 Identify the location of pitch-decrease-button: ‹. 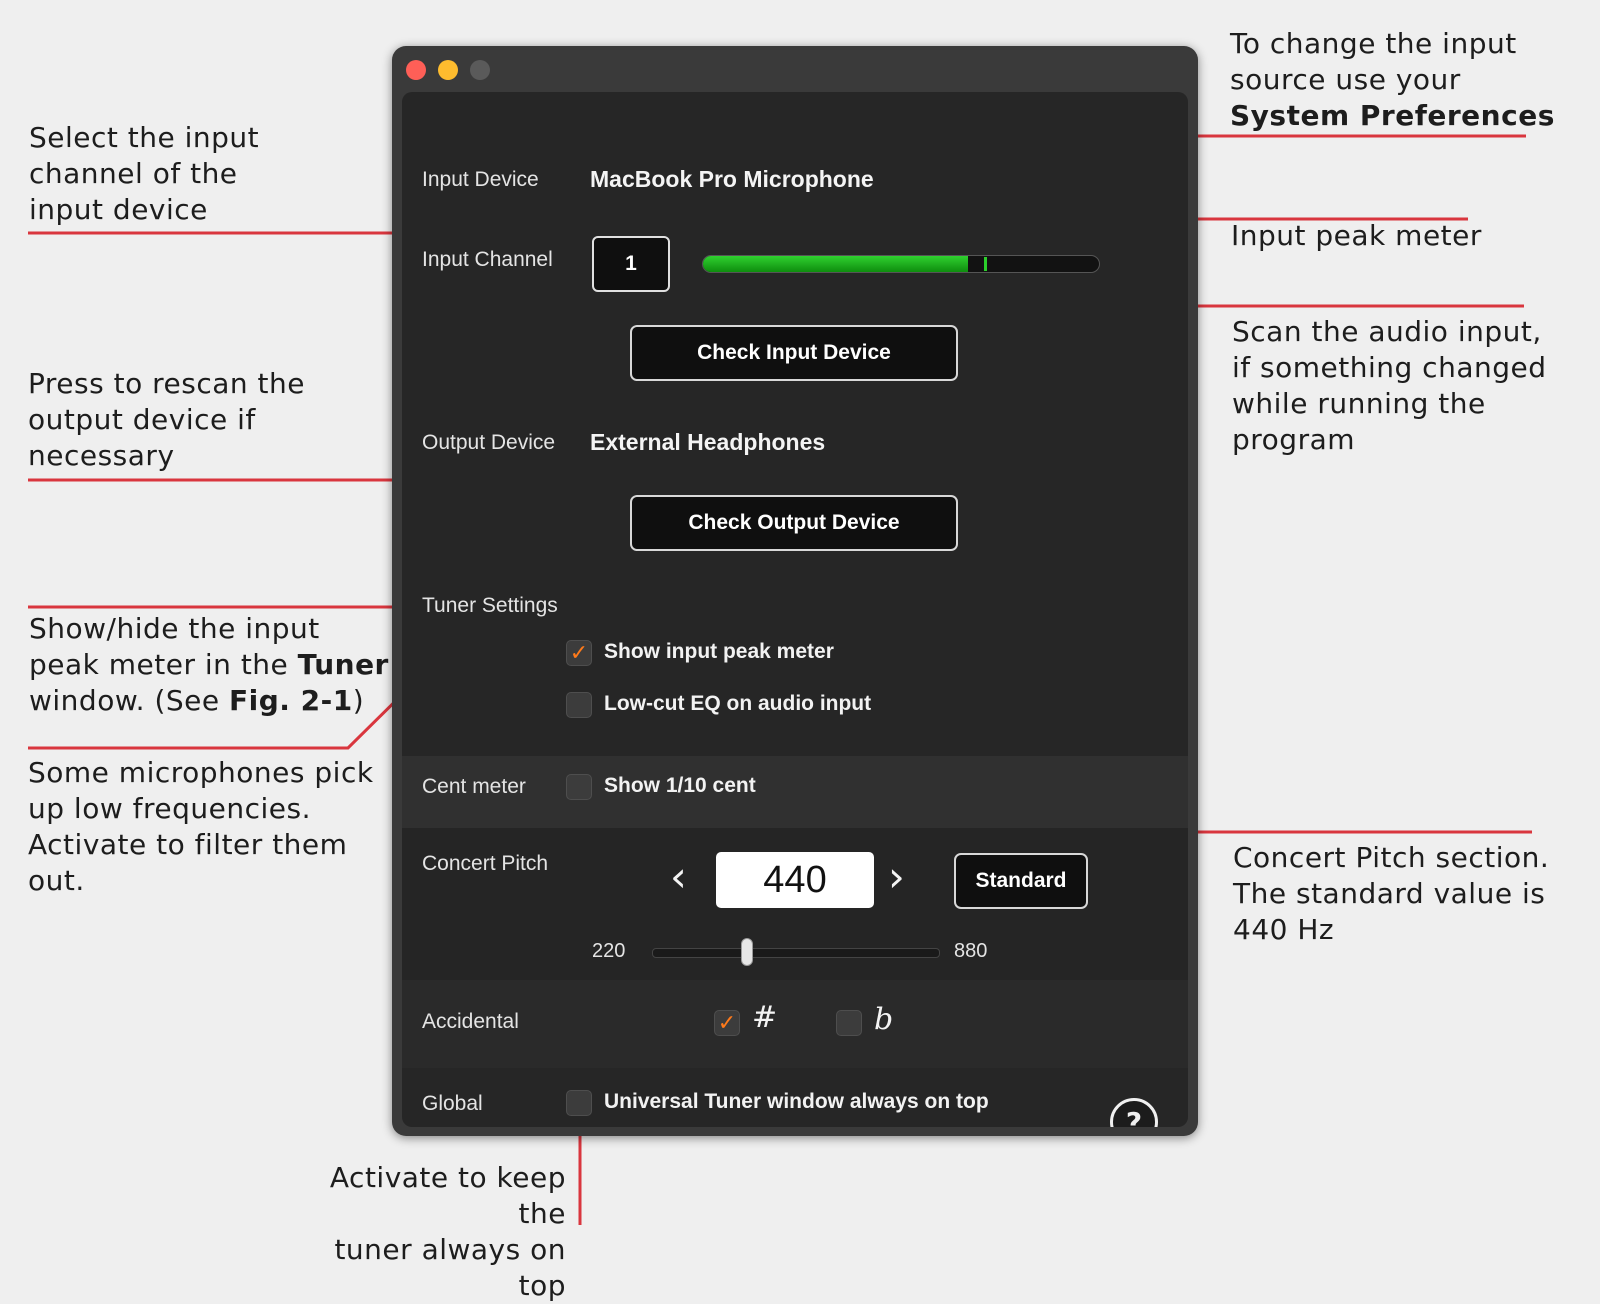
(678, 877).